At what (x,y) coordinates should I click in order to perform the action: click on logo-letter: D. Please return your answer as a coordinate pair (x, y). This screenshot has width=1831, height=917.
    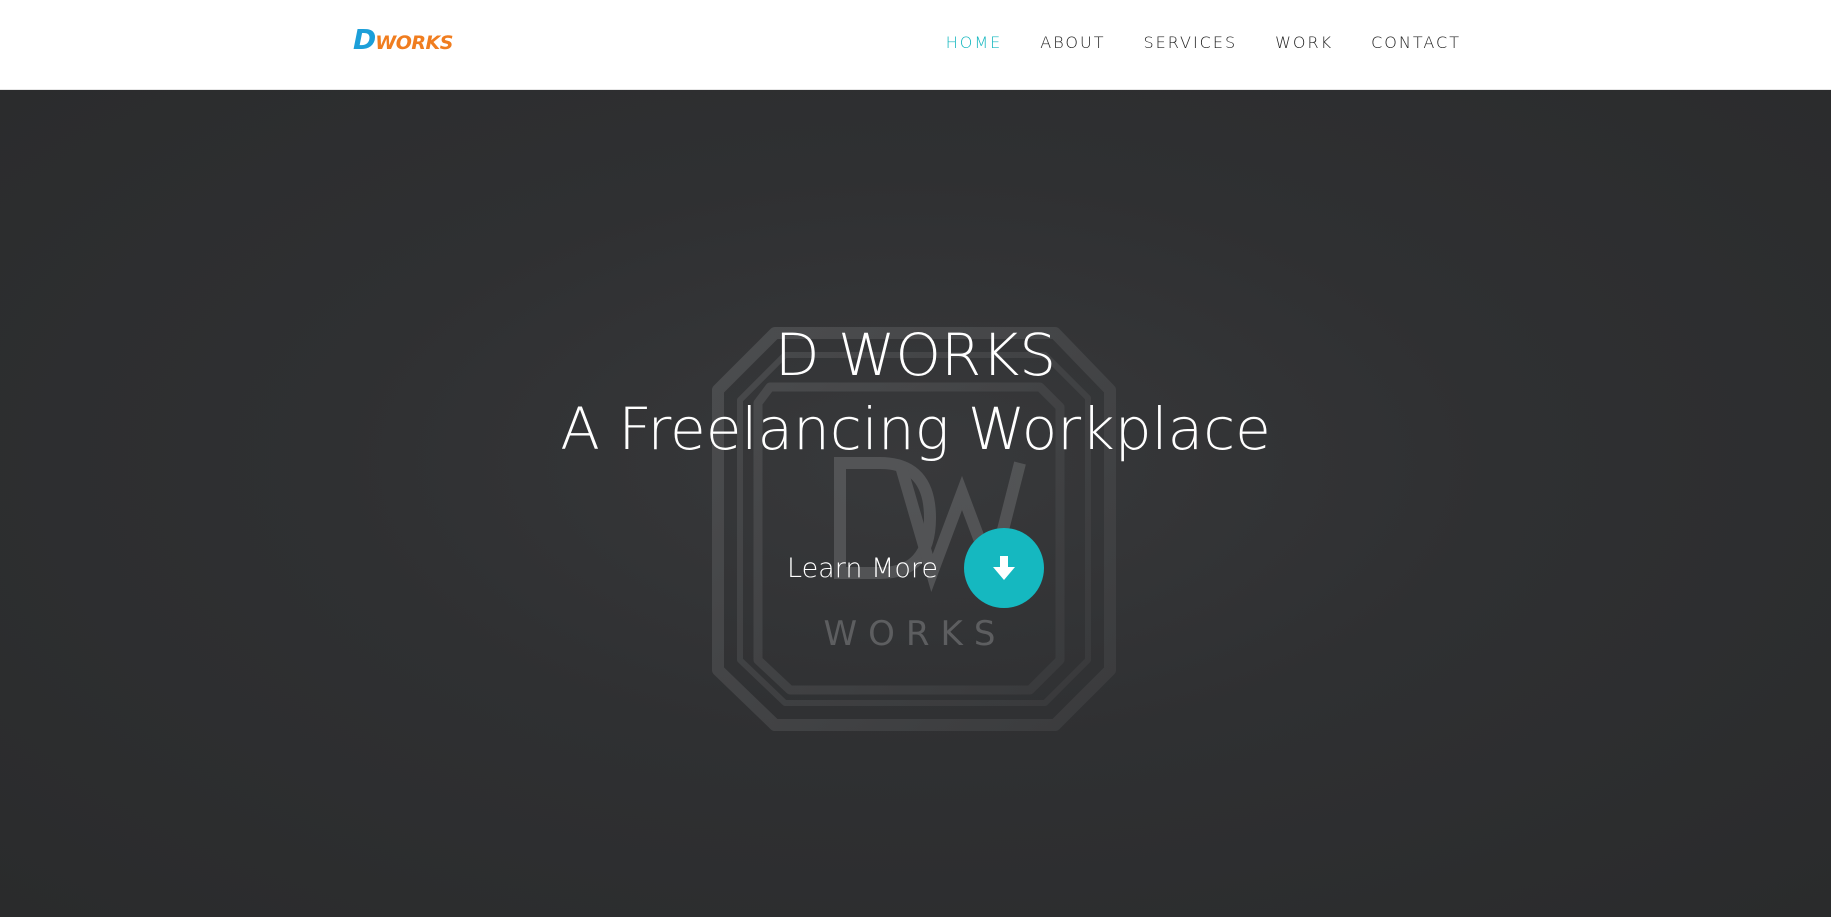
    Looking at the image, I should click on (364, 39).